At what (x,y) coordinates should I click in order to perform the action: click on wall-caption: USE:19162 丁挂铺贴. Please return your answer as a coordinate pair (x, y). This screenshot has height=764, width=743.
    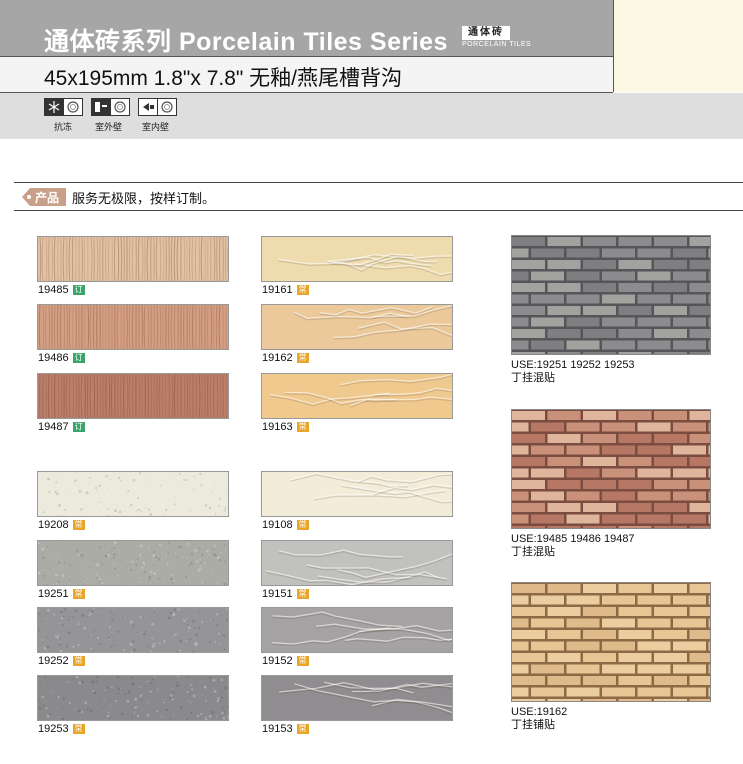
    Looking at the image, I should click on (539, 719).